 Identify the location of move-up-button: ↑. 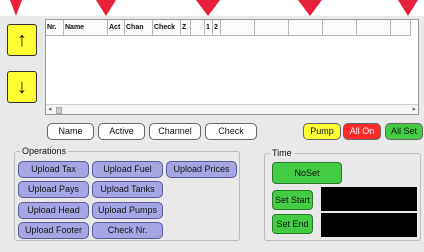
(22, 40).